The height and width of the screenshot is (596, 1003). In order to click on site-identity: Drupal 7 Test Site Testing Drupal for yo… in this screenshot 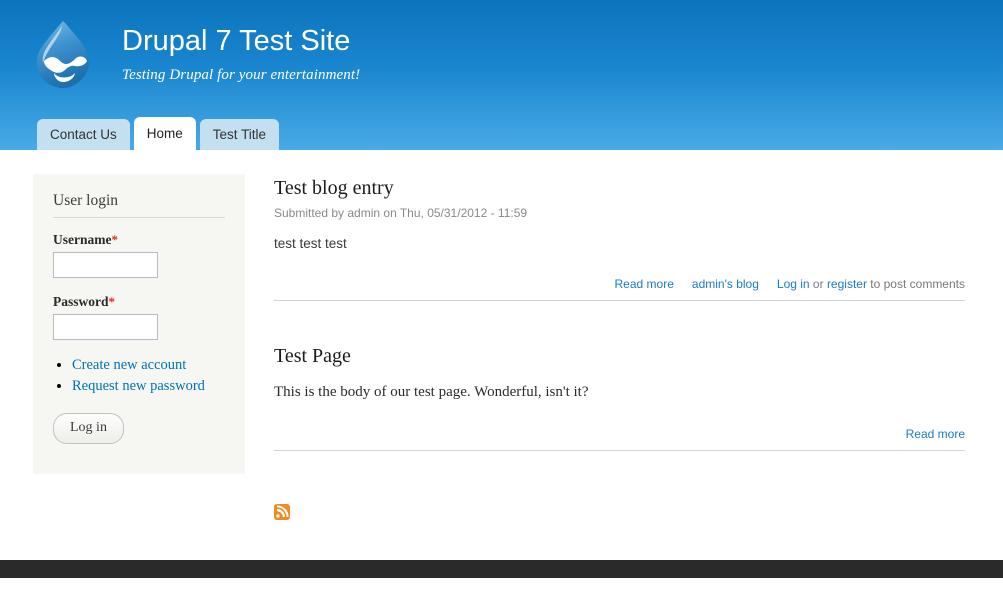, I will do `click(241, 54)`.